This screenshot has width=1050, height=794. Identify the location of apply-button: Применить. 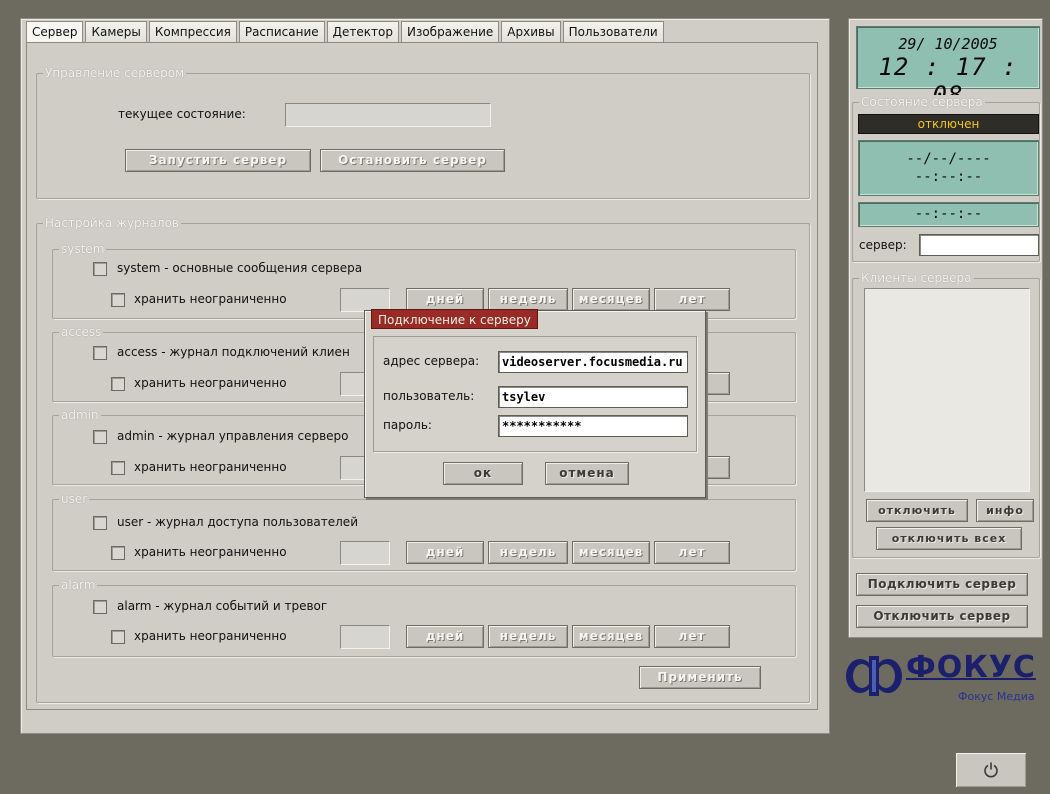
(700, 677).